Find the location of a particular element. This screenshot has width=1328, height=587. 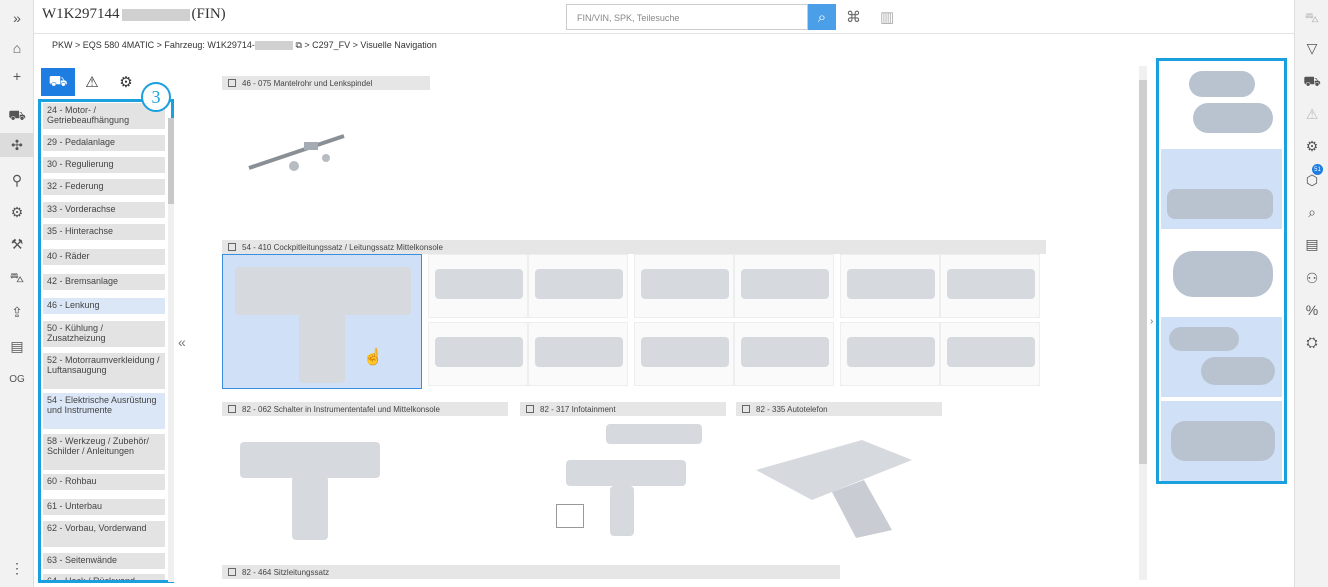

view-thumbnail-chassis is located at coordinates (1221, 275).